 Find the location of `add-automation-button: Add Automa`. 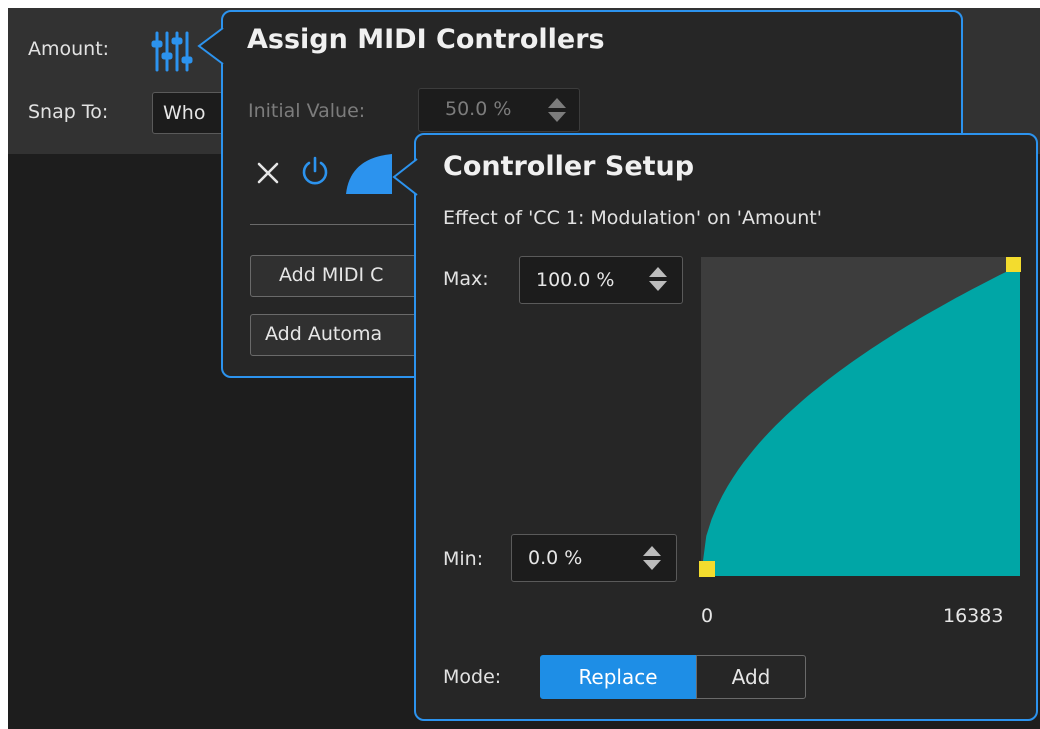

add-automation-button: Add Automa is located at coordinates (340, 335).